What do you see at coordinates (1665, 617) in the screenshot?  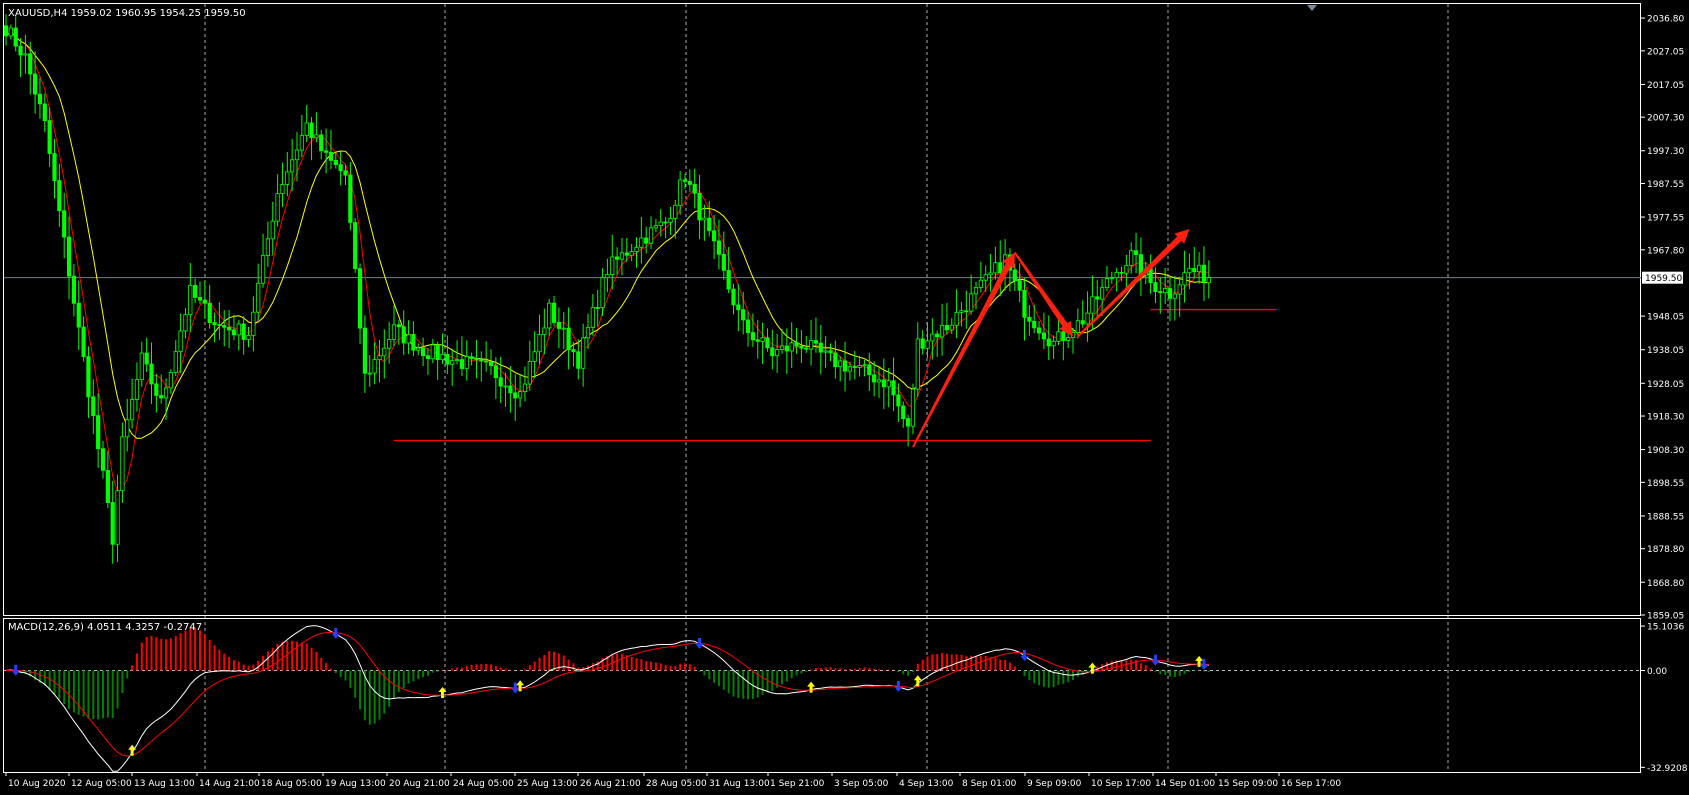 I see `price-tick-label: 1859.05` at bounding box center [1665, 617].